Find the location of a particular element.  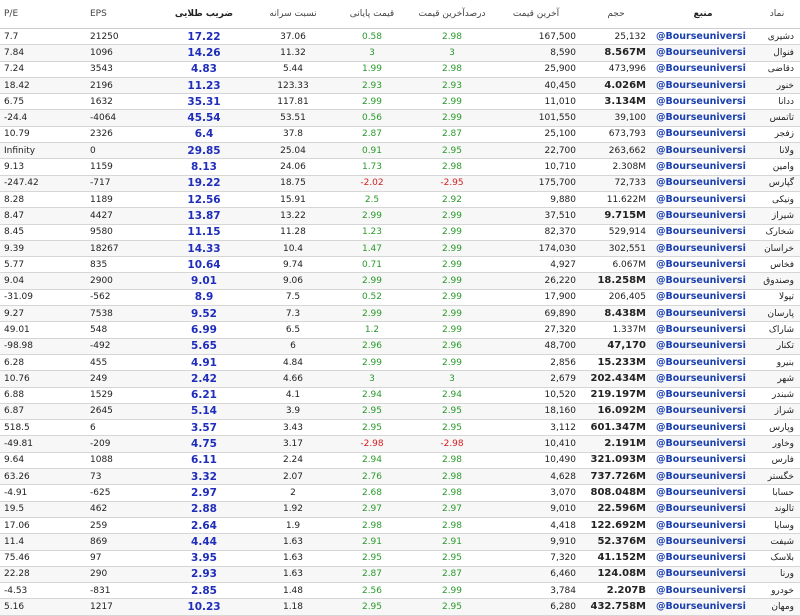

cell-pe: Infinity is located at coordinates (31, 151).